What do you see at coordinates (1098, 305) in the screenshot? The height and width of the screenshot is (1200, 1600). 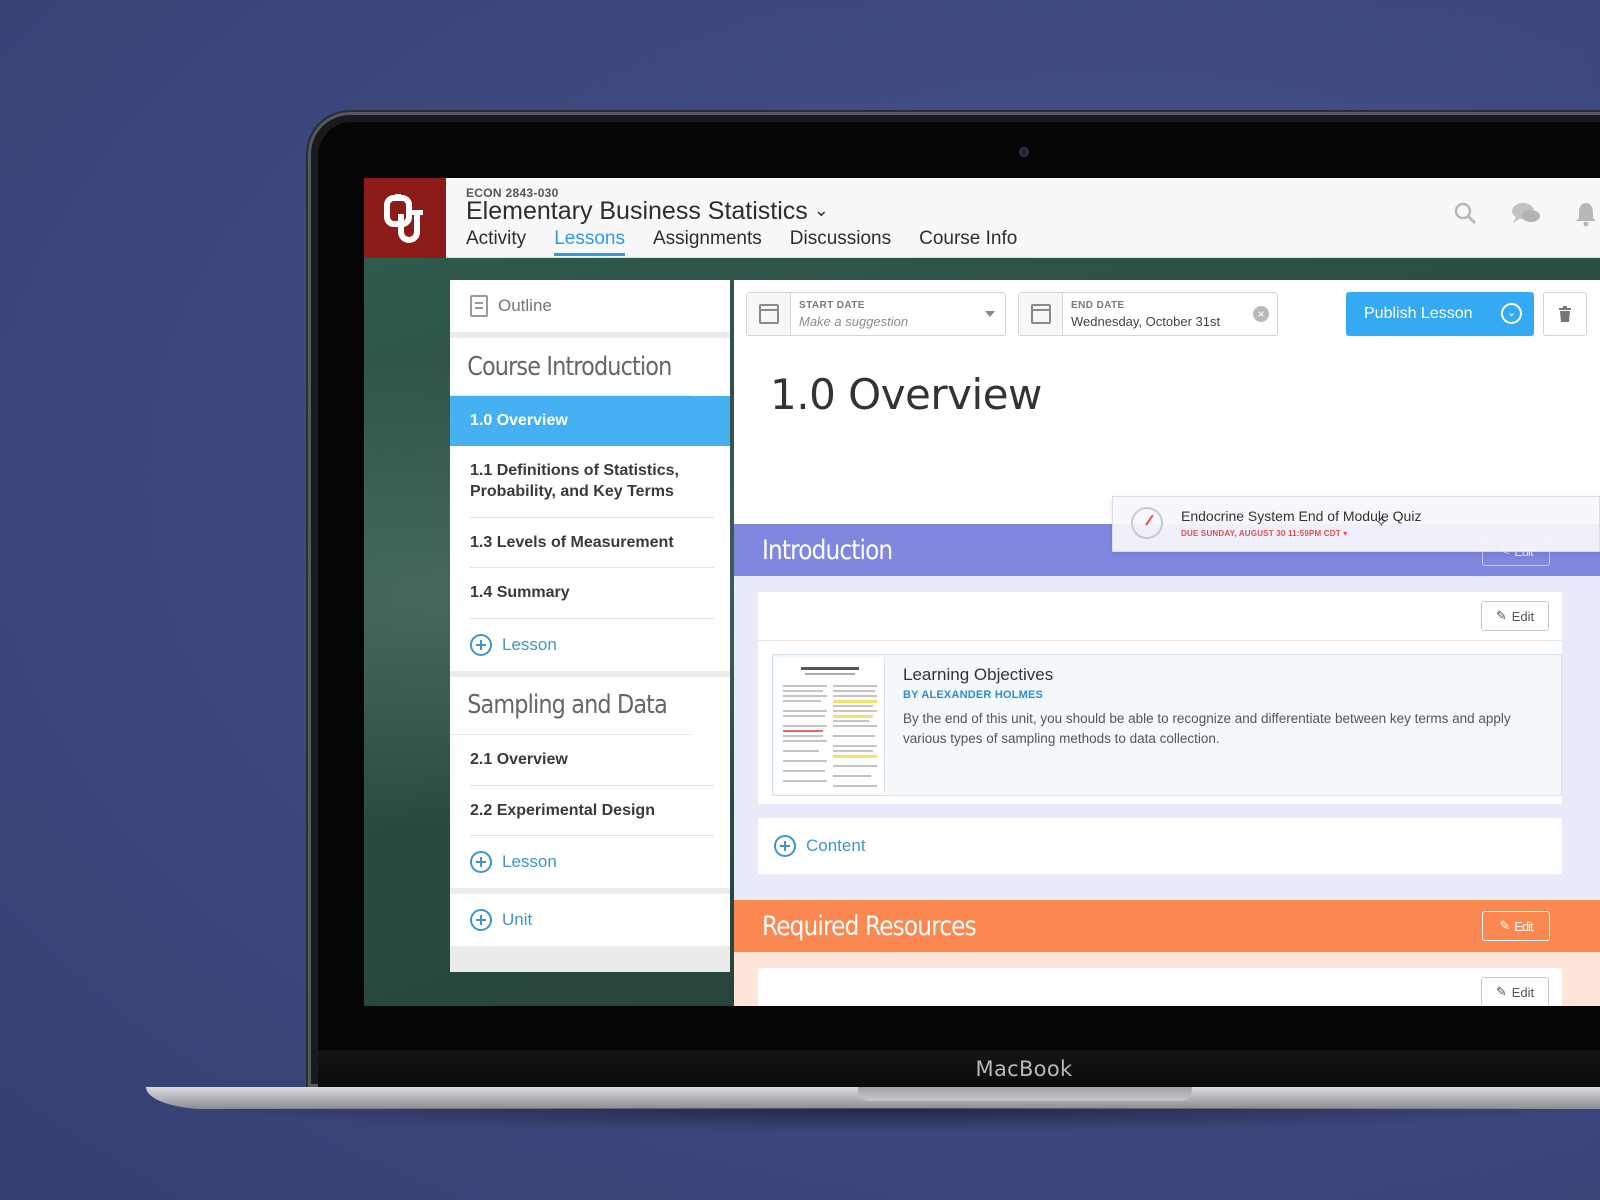 I see `end-date-label: END DATE` at bounding box center [1098, 305].